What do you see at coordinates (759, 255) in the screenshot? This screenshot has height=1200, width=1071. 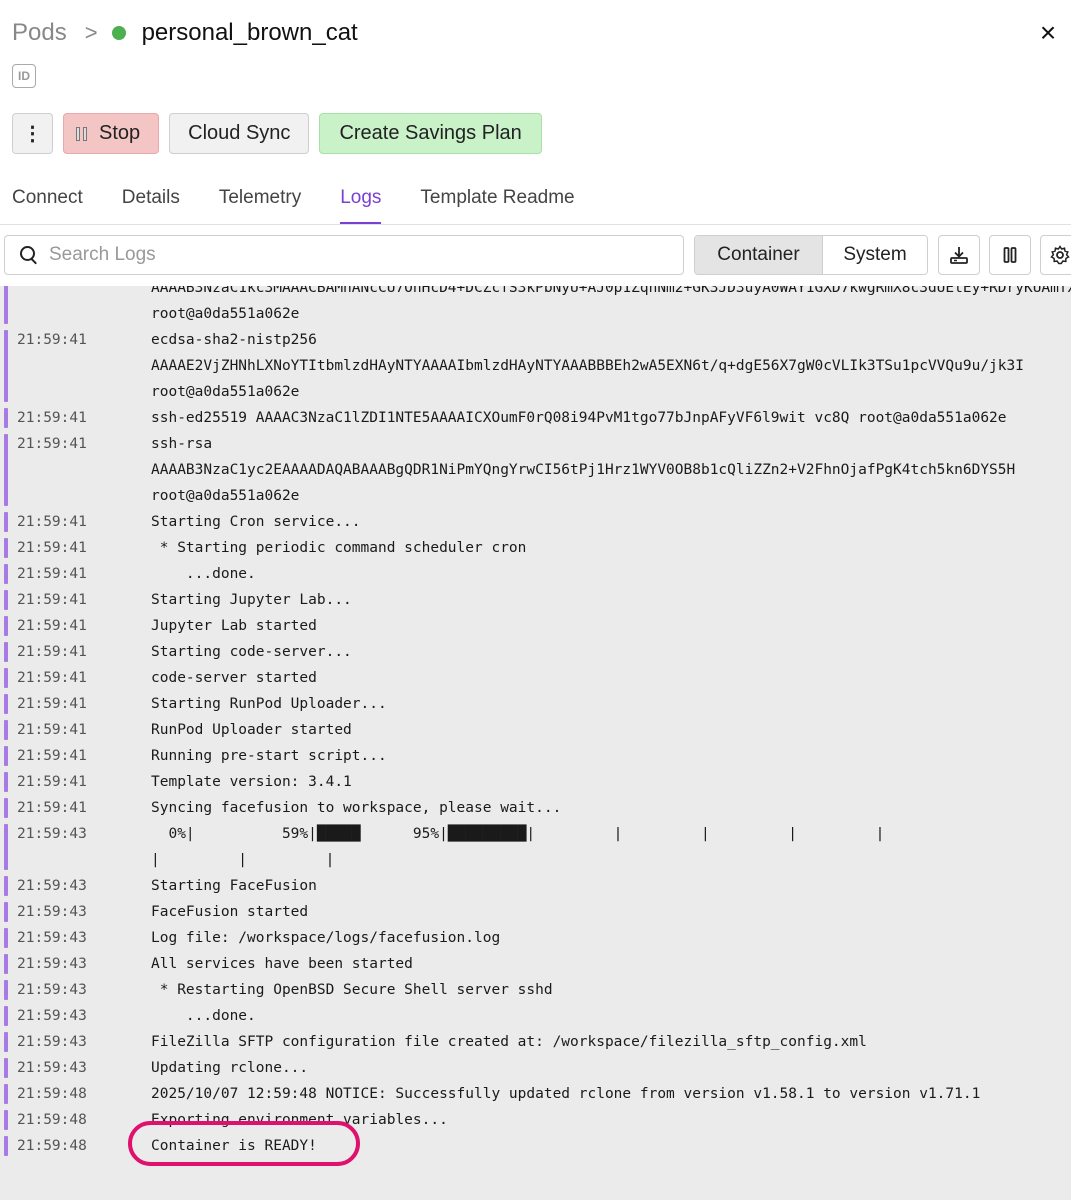 I see `container-logs-button: Container` at bounding box center [759, 255].